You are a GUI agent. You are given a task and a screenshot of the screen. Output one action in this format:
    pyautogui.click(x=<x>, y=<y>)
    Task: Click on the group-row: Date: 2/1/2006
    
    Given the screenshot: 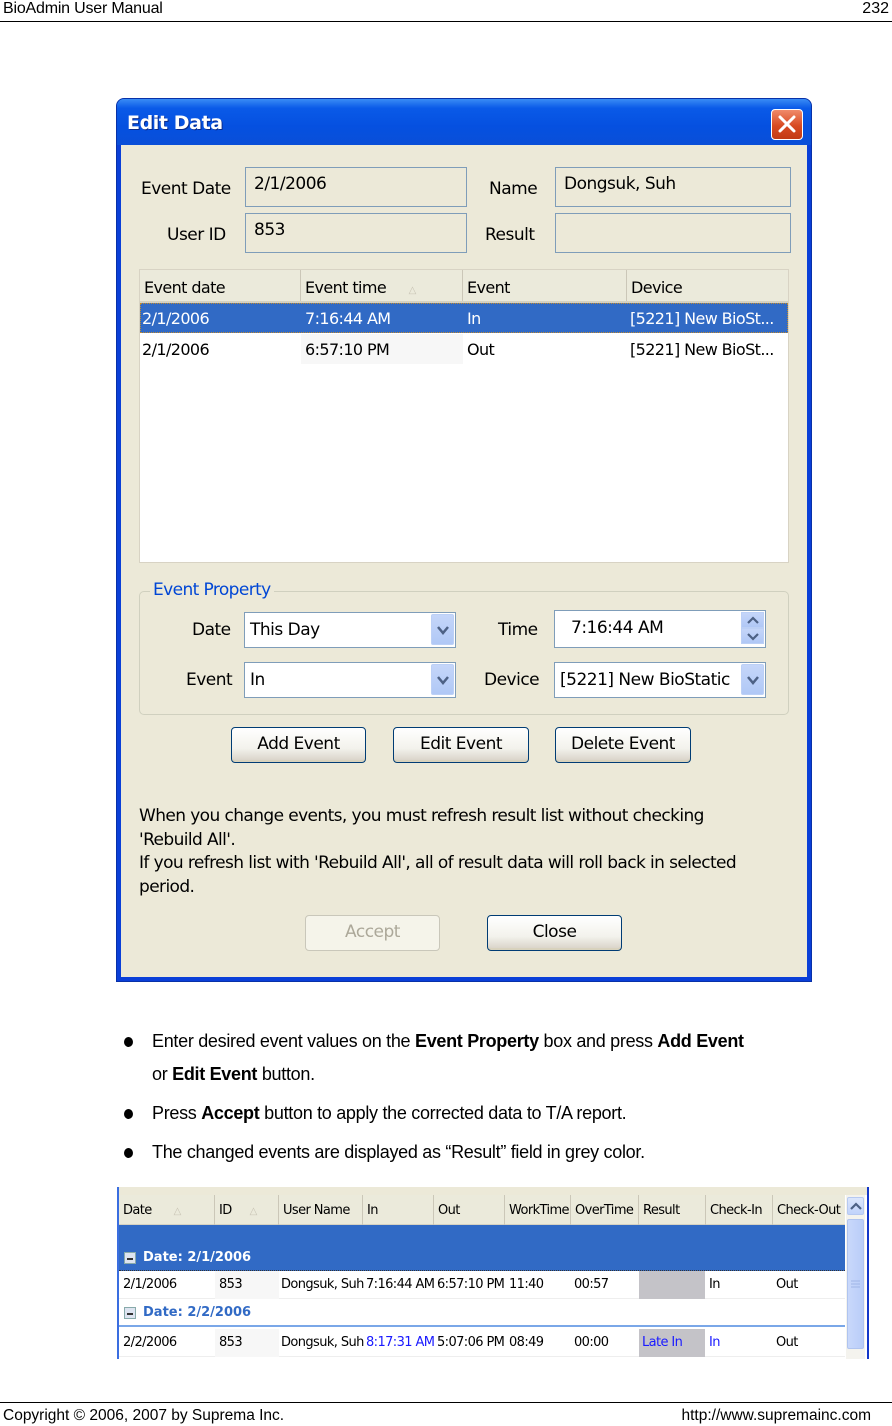 What is the action you would take?
    pyautogui.click(x=482, y=1248)
    